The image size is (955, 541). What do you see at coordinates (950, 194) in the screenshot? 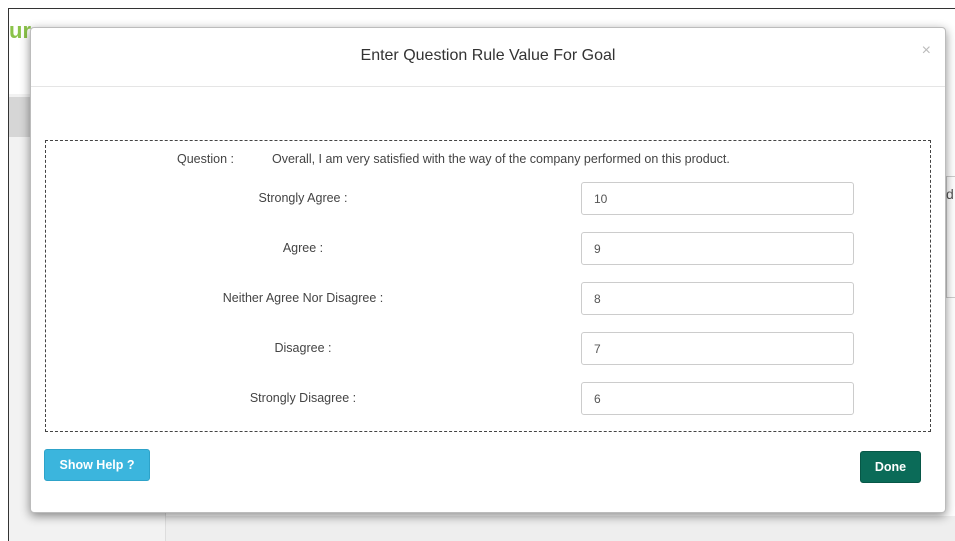
I see `background-panel-text: d` at bounding box center [950, 194].